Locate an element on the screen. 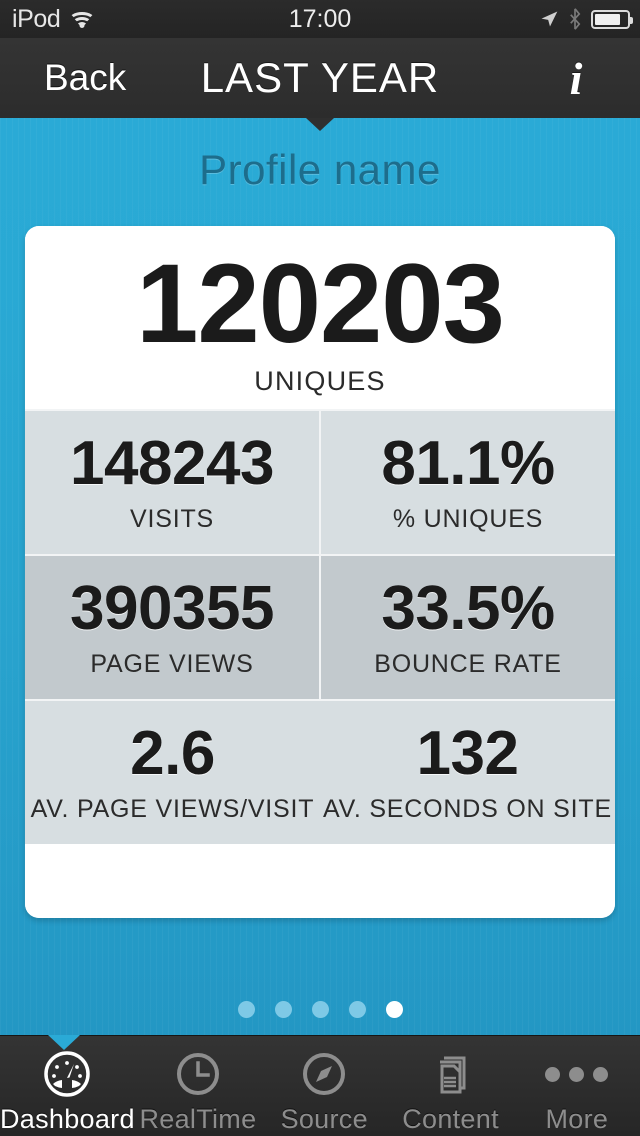 The height and width of the screenshot is (1136, 640). status-bar: iPod 17:00 is located at coordinates (320, 19).